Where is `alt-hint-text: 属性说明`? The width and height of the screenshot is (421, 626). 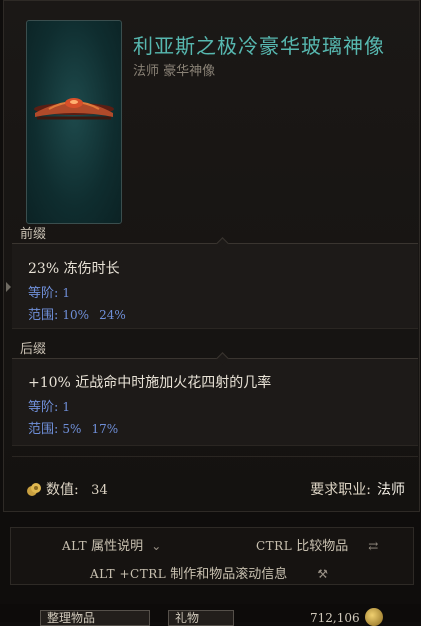 alt-hint-text: 属性说明 is located at coordinates (117, 546).